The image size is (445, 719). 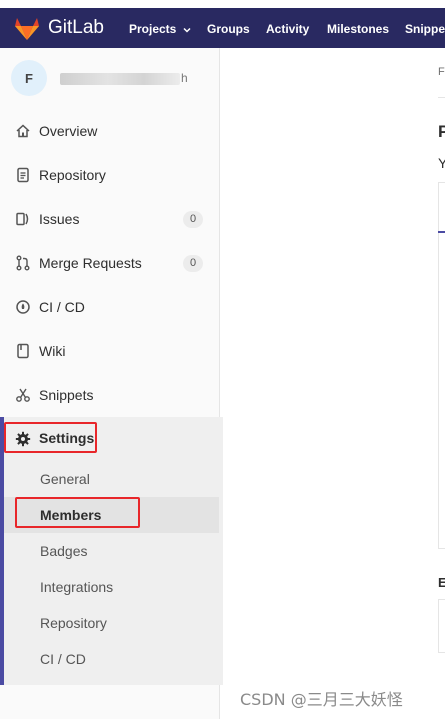 What do you see at coordinates (63, 551) in the screenshot?
I see `settings-subitem-badges: Badges` at bounding box center [63, 551].